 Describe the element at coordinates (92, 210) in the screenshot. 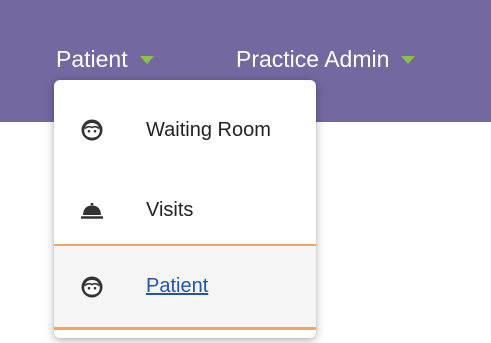

I see `service-bell-icon` at that location.